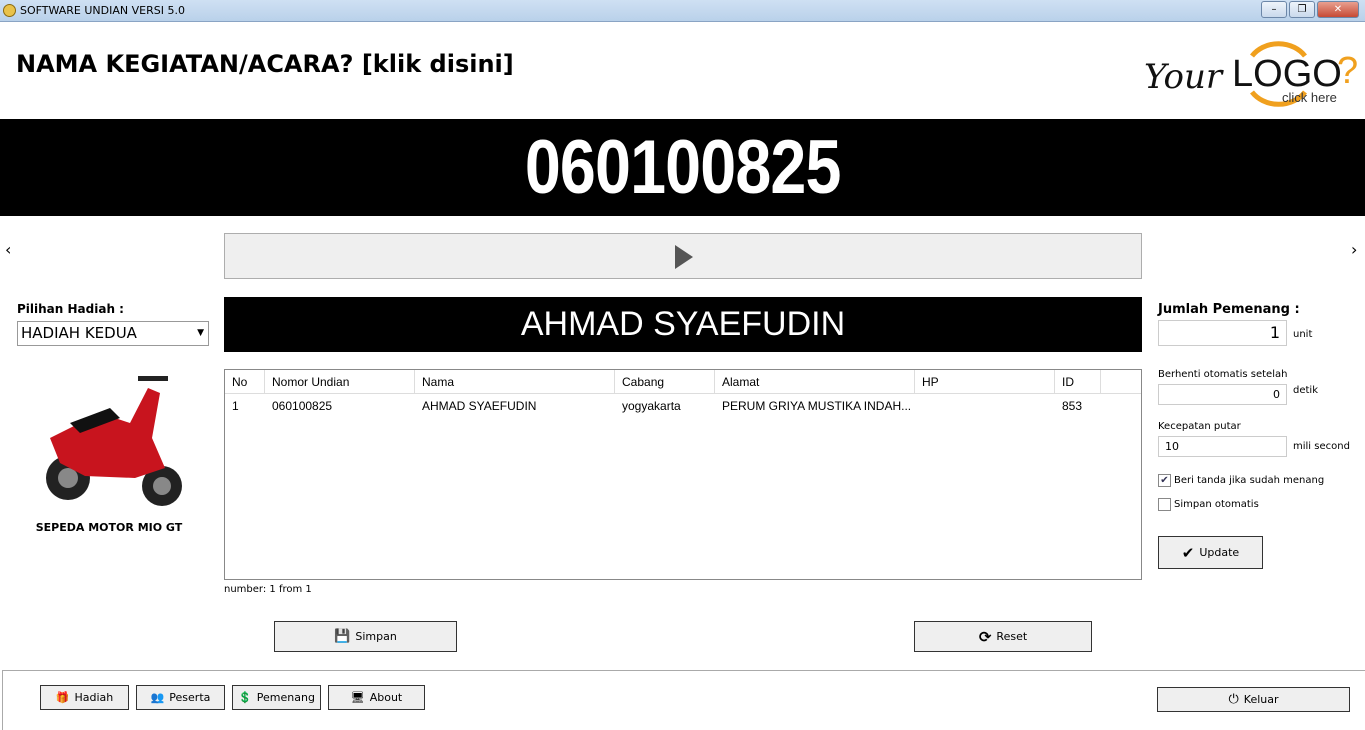 The width and height of the screenshot is (1365, 730). What do you see at coordinates (265, 64) in the screenshot?
I see `event-title: NAMA KEGIATAN/ACARA? [klik disini]` at bounding box center [265, 64].